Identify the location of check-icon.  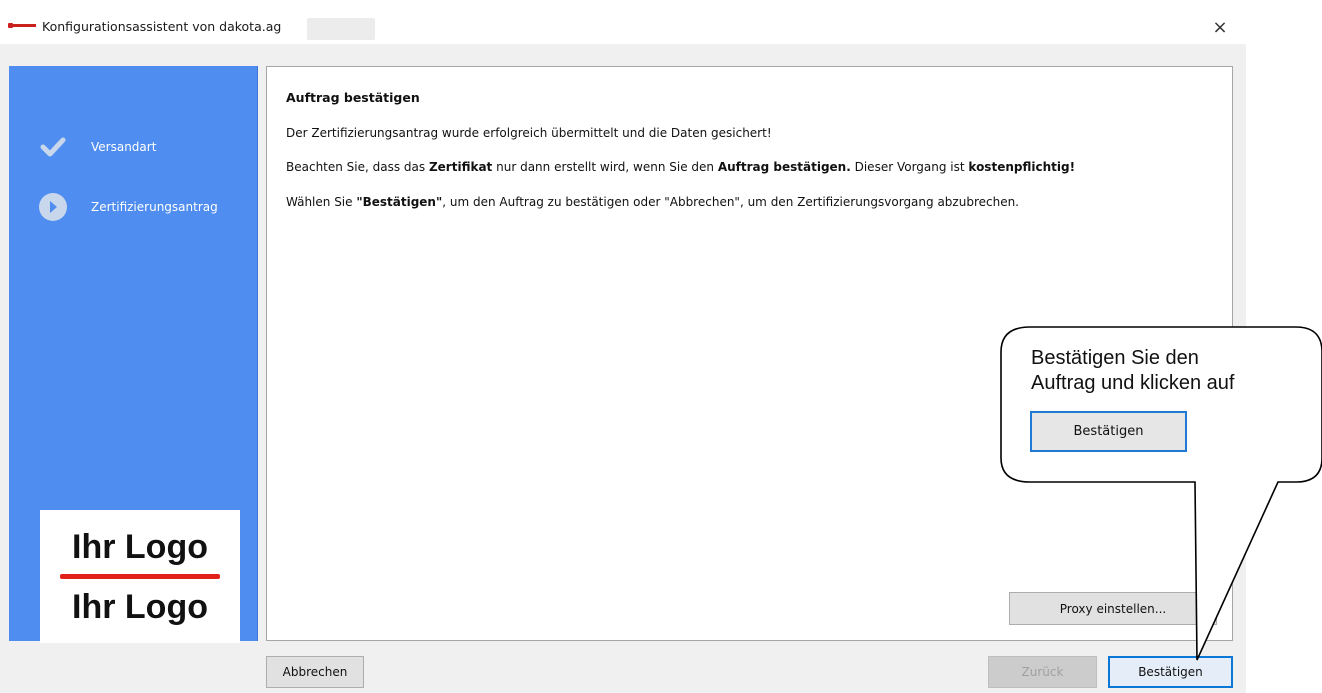
(53, 147).